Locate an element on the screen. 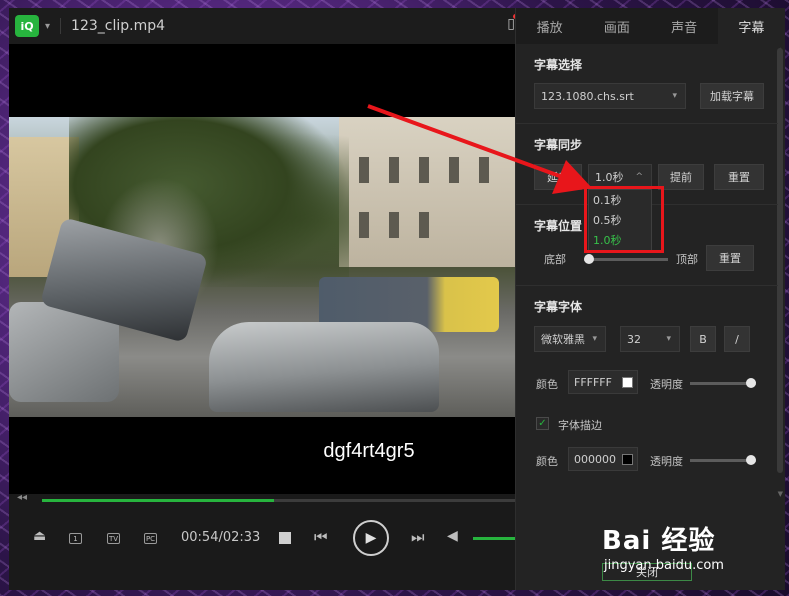 Image resolution: width=789 pixels, height=596 pixels. rewind-icon: ◂◂ is located at coordinates (22, 497).